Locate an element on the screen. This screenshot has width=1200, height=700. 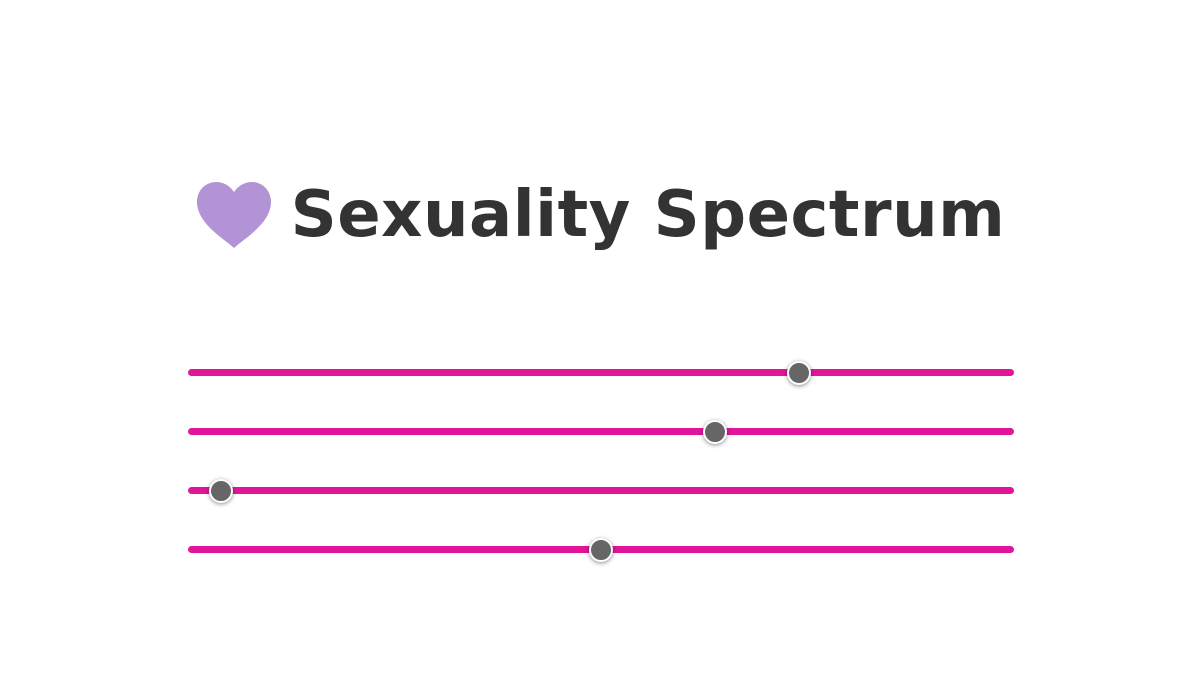
header: Sexuality Spectrum is located at coordinates (600, 215).